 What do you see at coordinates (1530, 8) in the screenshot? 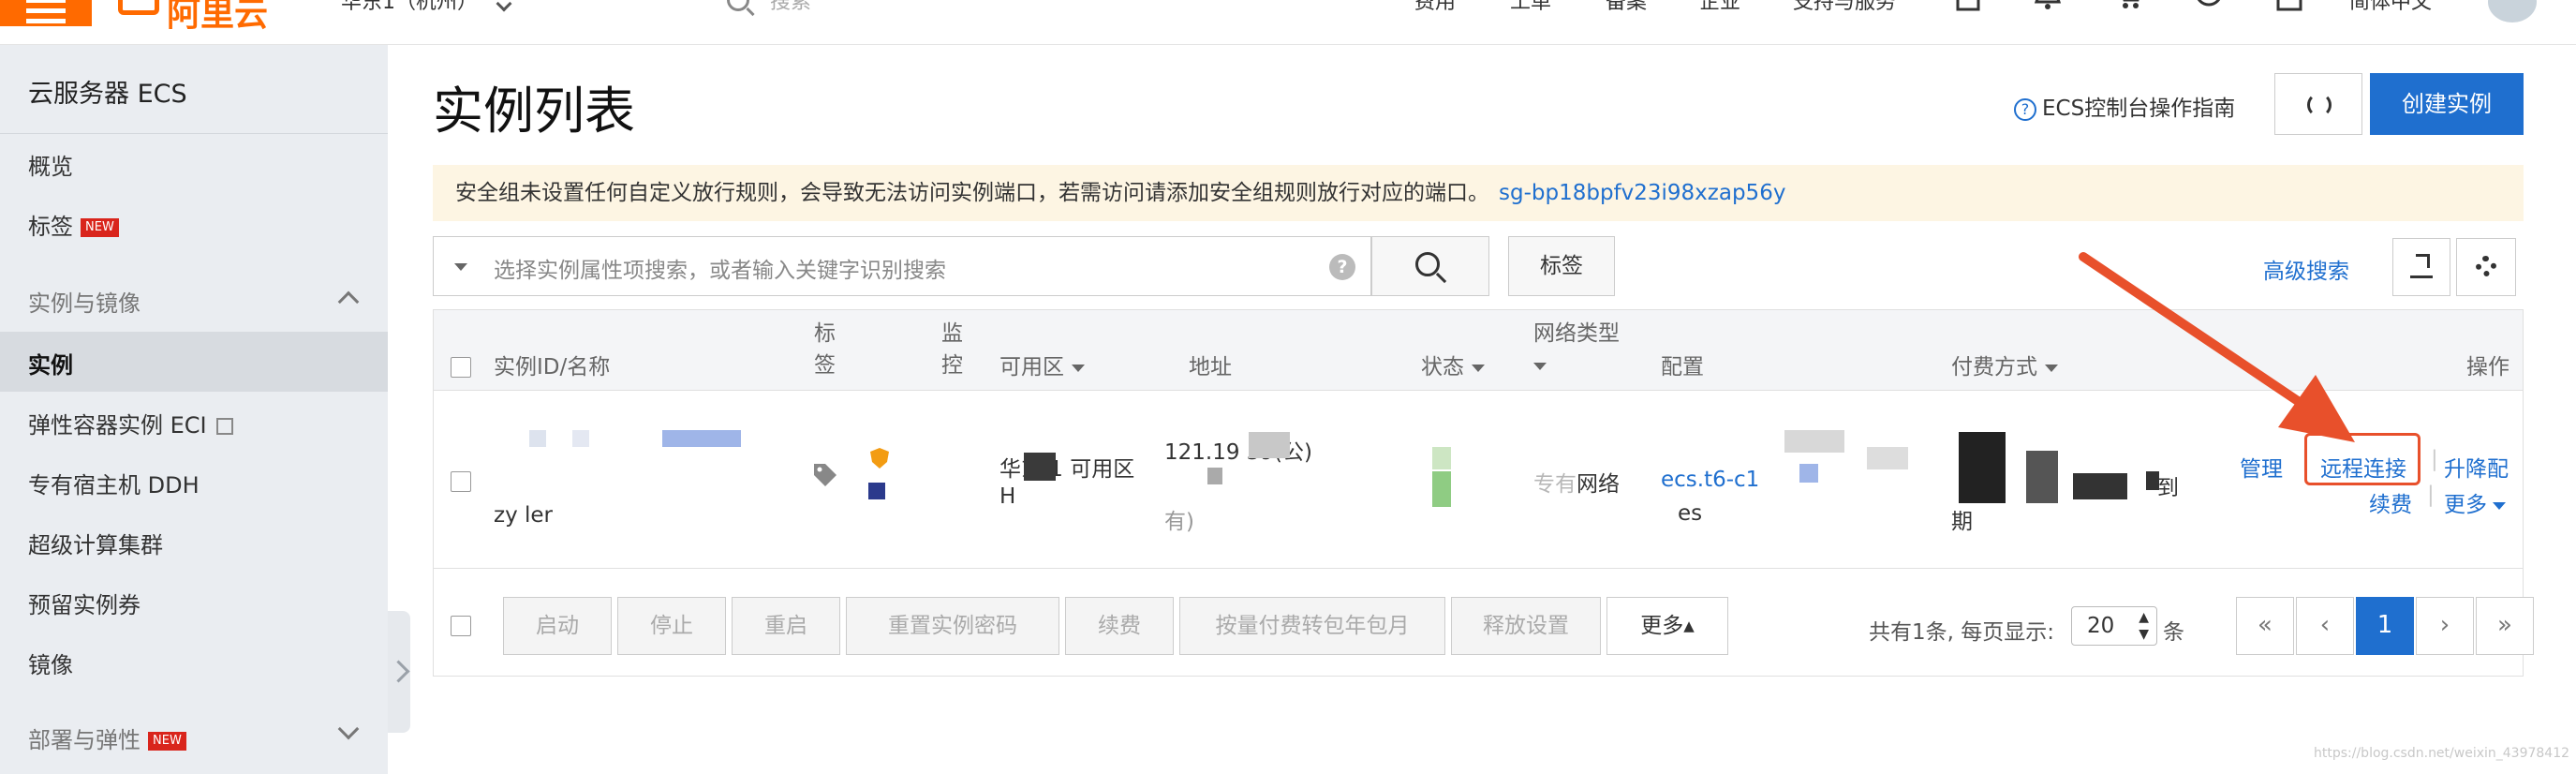
I see `nav-ticket: 工单` at bounding box center [1530, 8].